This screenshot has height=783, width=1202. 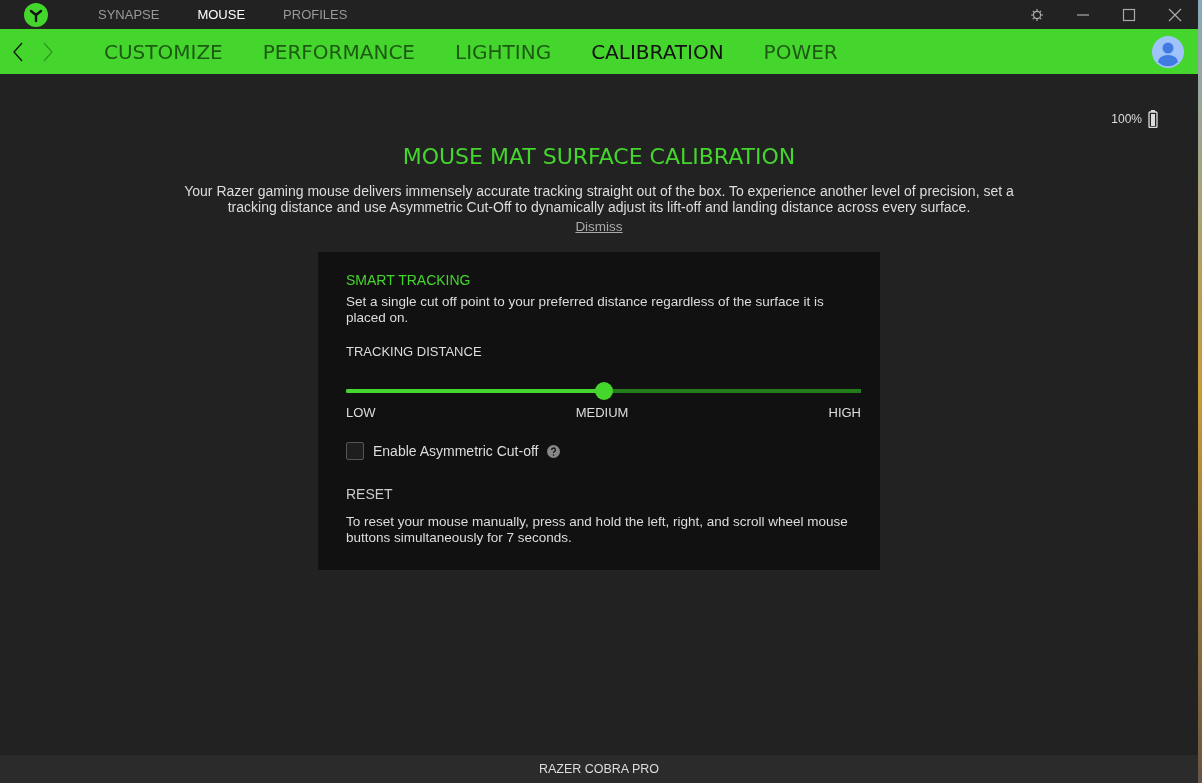 I want to click on battery-icon, so click(x=1153, y=119).